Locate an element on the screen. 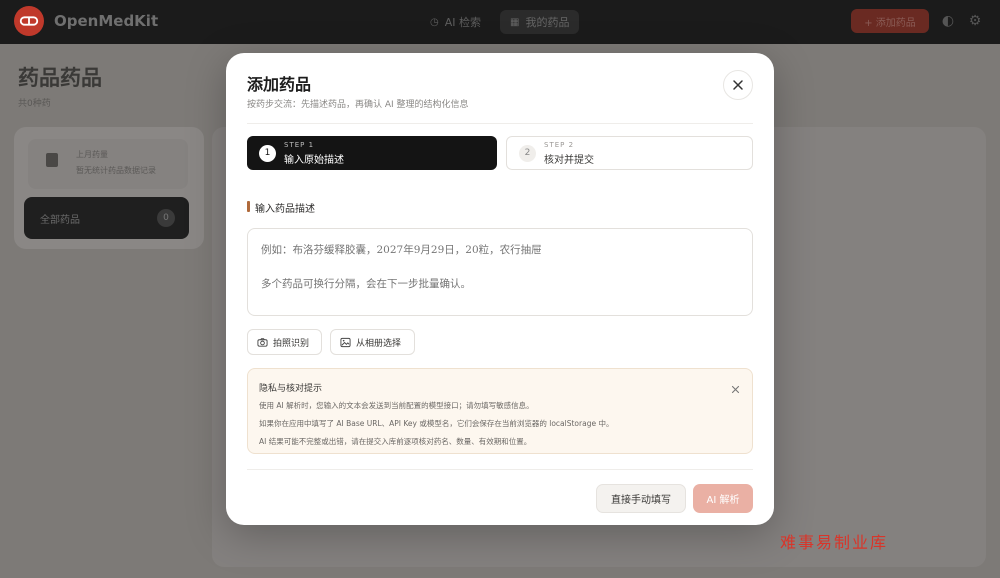  pill-logo-icon is located at coordinates (29, 21).